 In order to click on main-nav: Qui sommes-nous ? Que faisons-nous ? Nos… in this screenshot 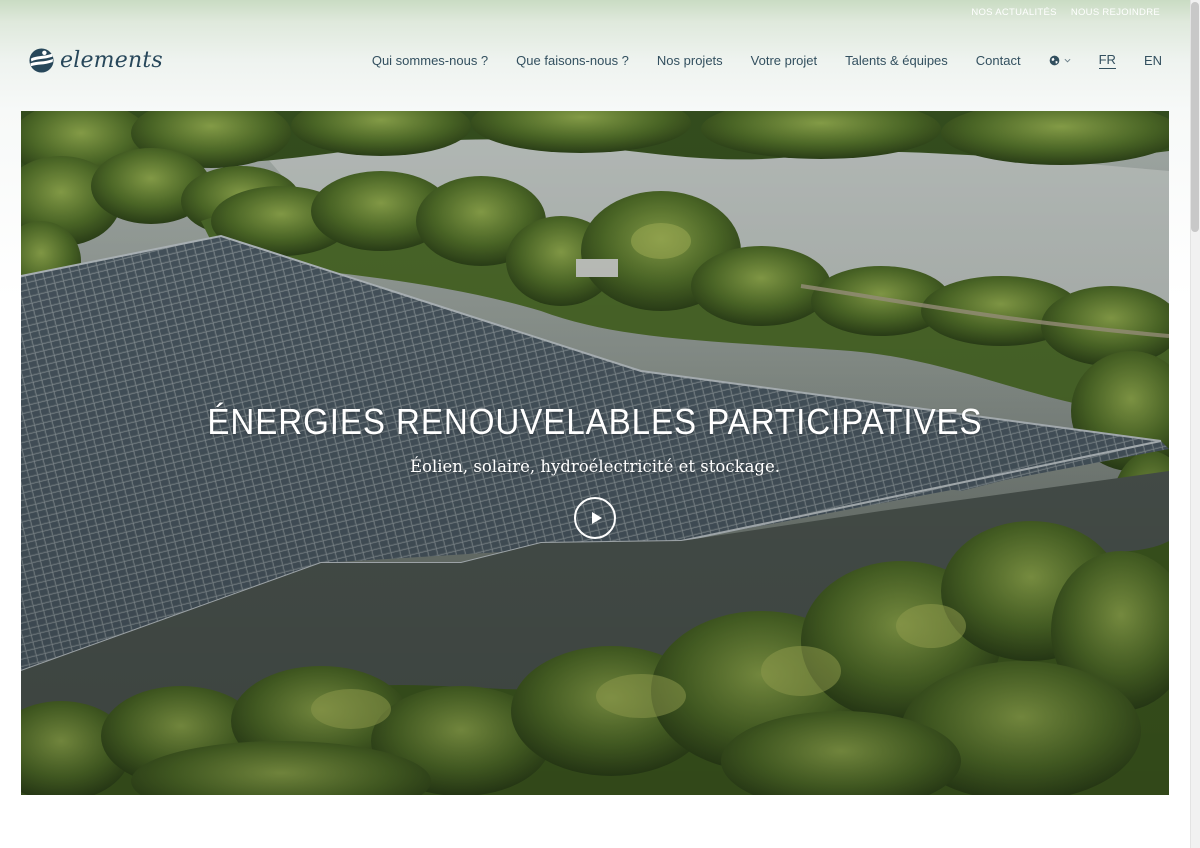, I will do `click(767, 60)`.